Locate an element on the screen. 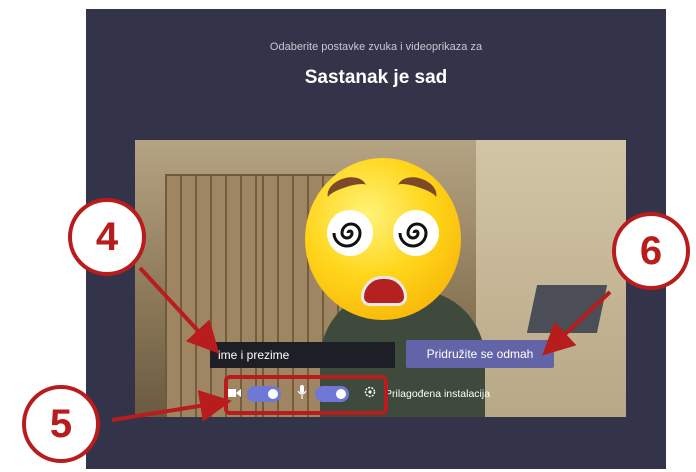  media-controls-highlight is located at coordinates (306, 395).